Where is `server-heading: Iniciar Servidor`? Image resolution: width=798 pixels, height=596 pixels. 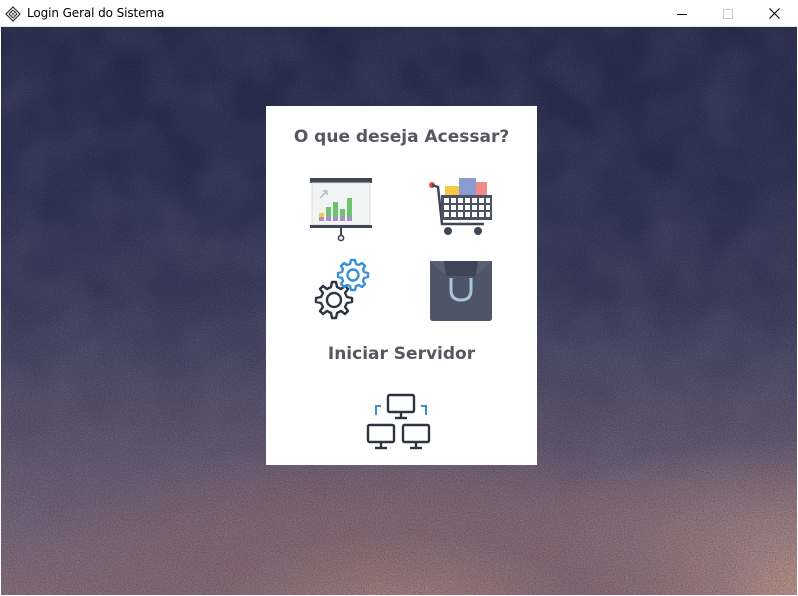 server-heading: Iniciar Servidor is located at coordinates (401, 354).